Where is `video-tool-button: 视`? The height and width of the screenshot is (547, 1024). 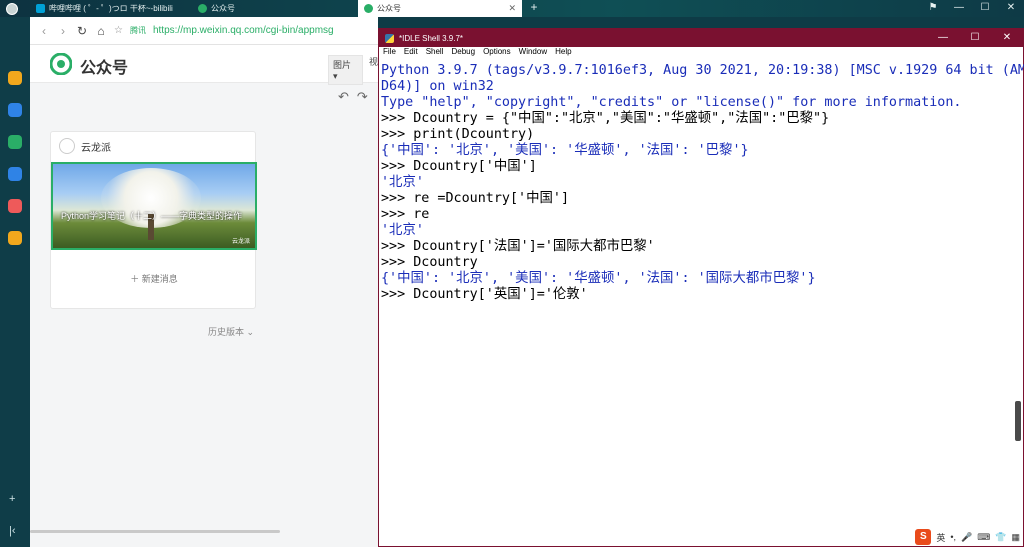 video-tool-button: 视 is located at coordinates (373, 70).